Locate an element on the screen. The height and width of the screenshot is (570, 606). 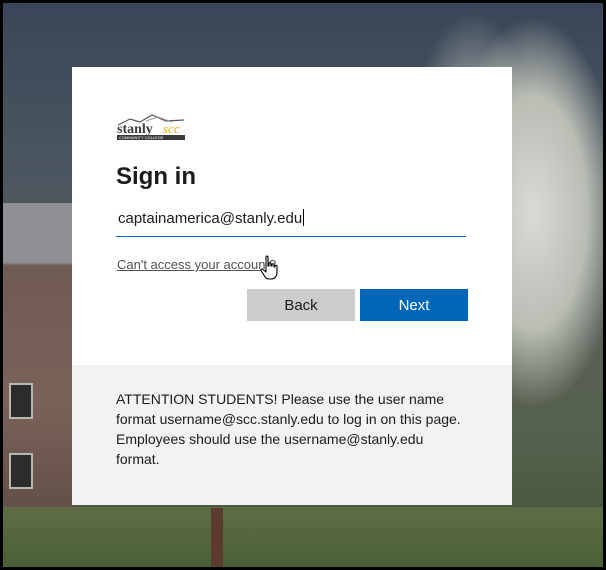
stanly-logo: stanly scc COMMUNITY COLLEGE is located at coordinates (151, 127).